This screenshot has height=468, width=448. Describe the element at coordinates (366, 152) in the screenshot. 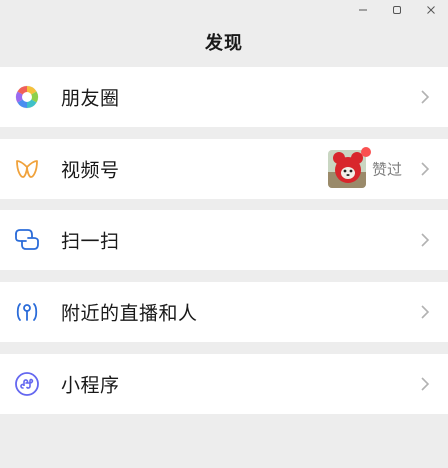

I see `new-notification-dot` at that location.